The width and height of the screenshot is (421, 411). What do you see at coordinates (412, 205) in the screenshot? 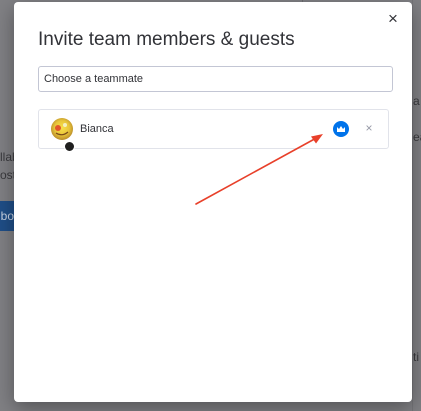
I see `background-divider` at bounding box center [412, 205].